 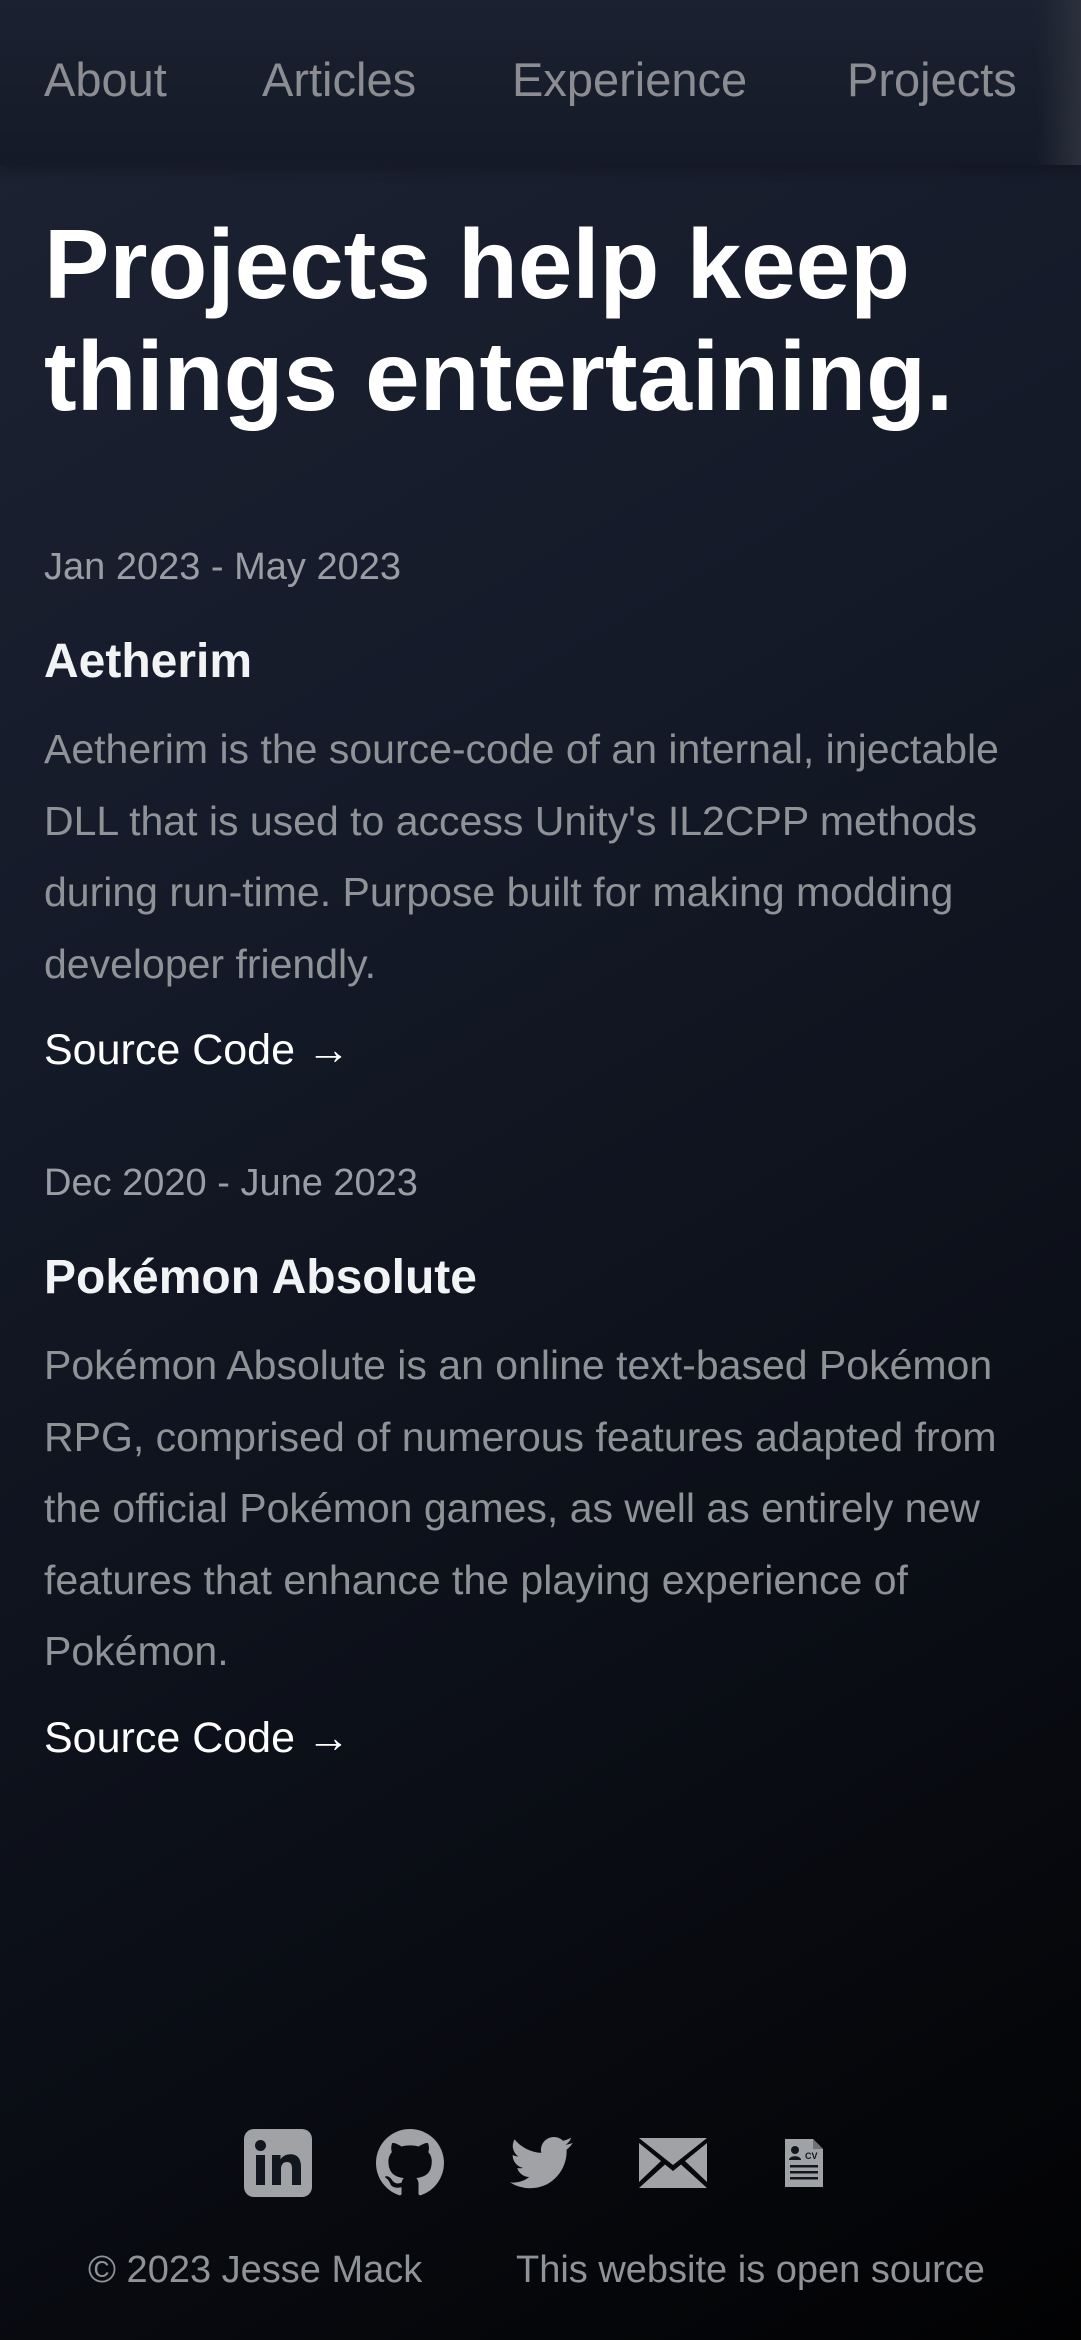 I want to click on top-navigation: About Articles Experience Projects, so click(x=540, y=82).